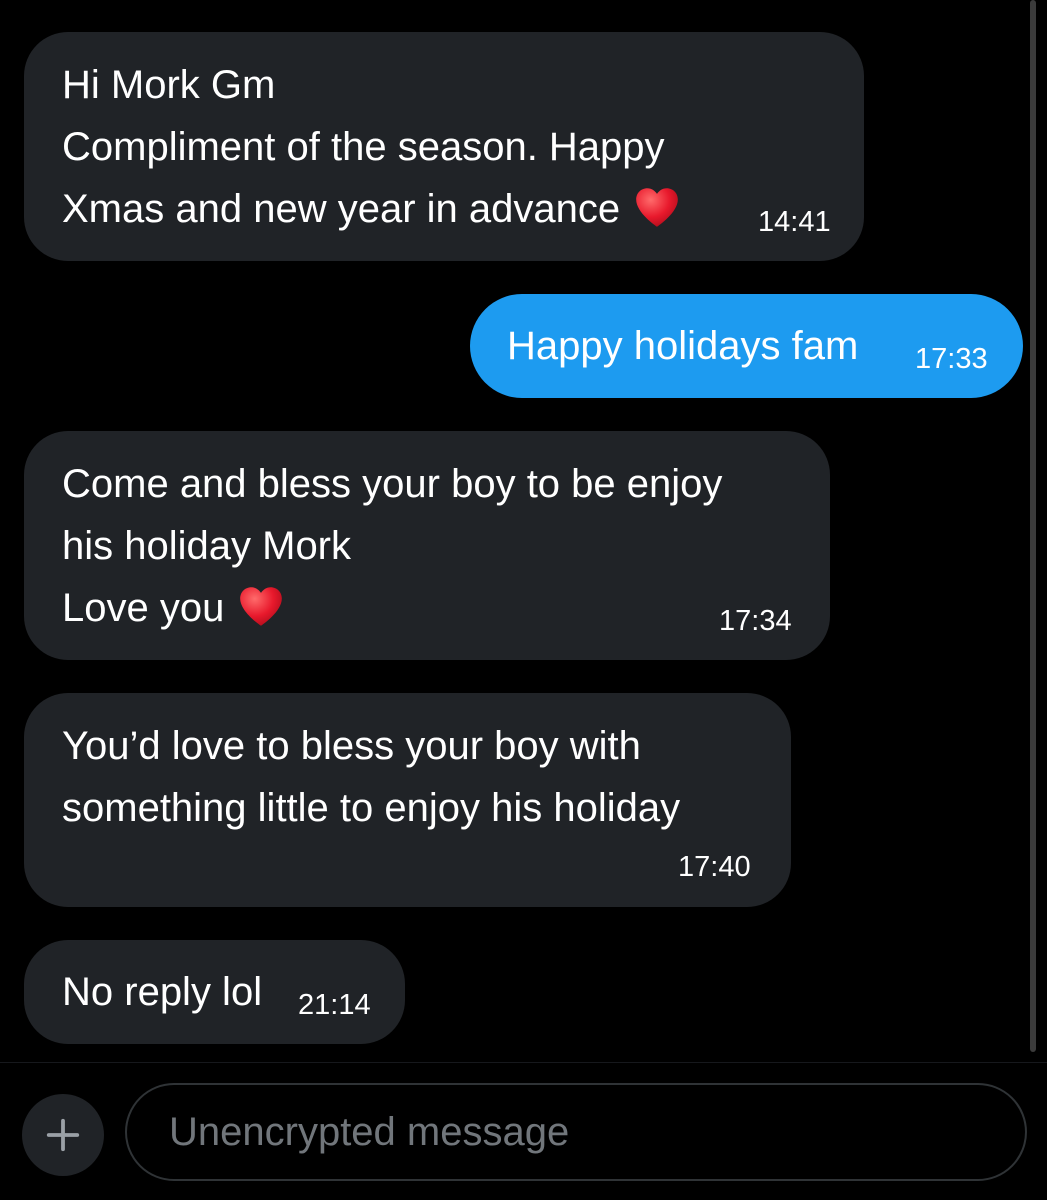  I want to click on message-text-line: Compliment of the season. Happy, so click(363, 147).